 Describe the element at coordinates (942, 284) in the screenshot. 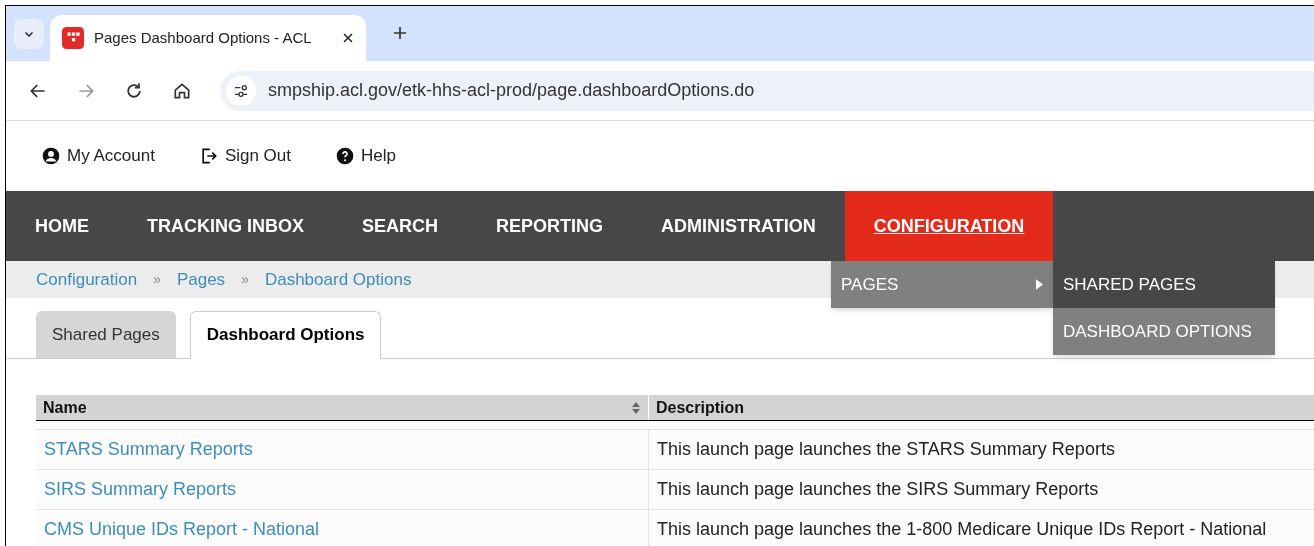

I see `menu-item: PAGES` at that location.